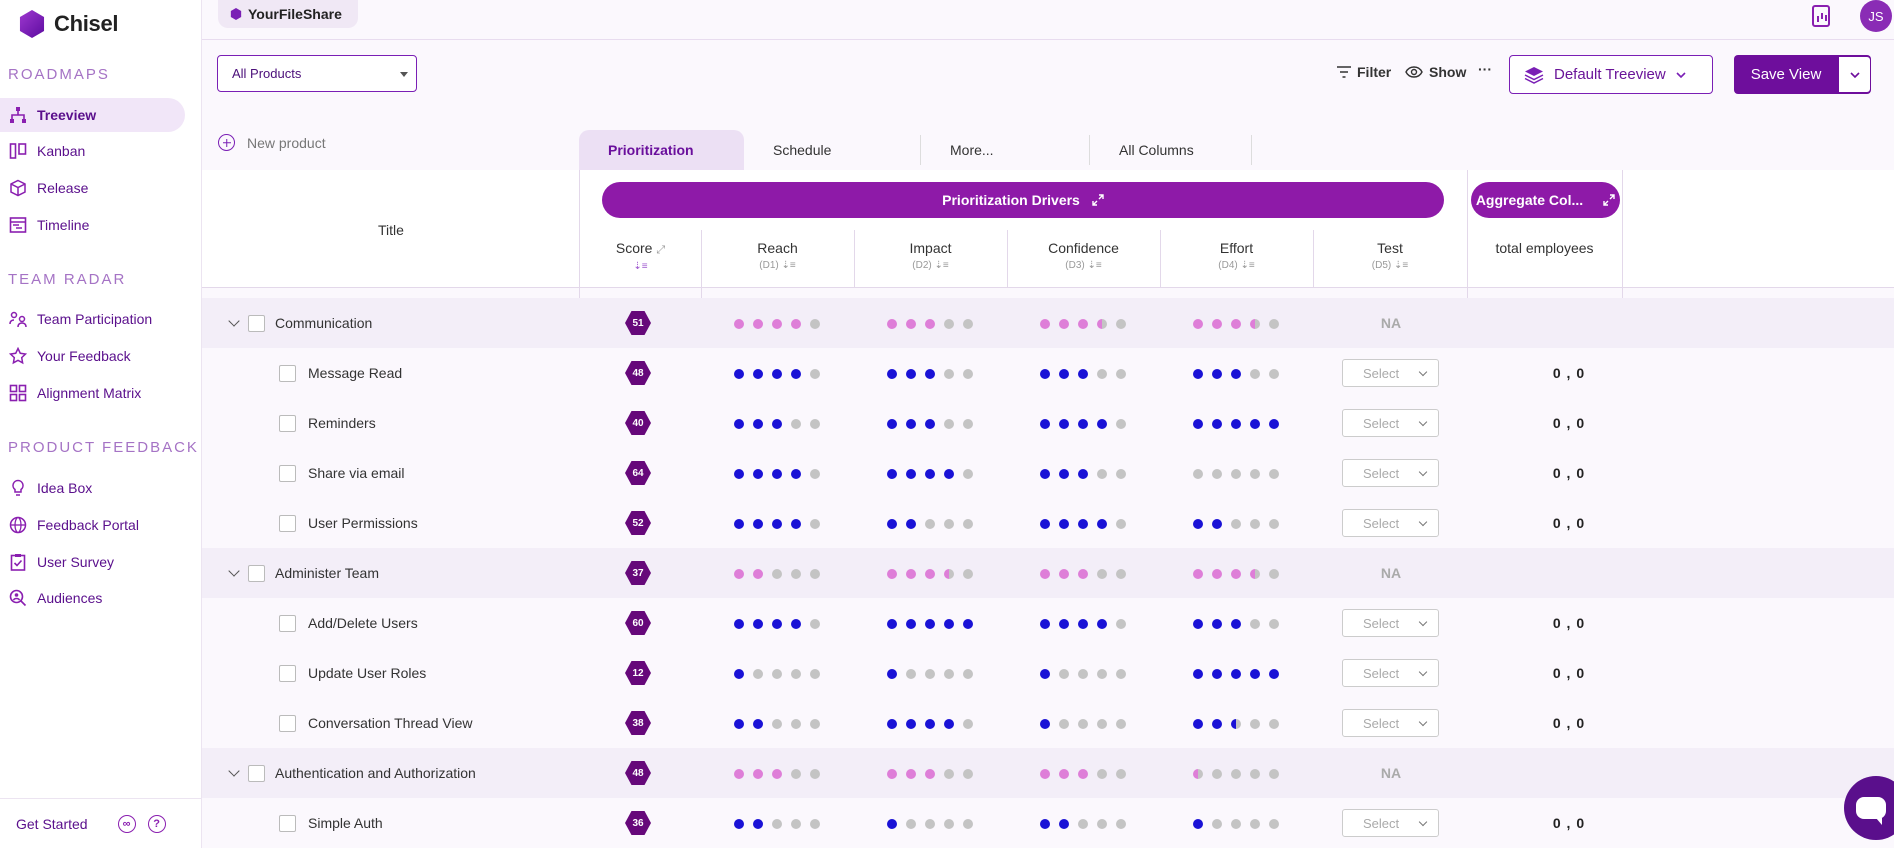 The image size is (1894, 848). Describe the element at coordinates (661, 150) in the screenshot. I see `tab-prioritization: Prioritization` at that location.